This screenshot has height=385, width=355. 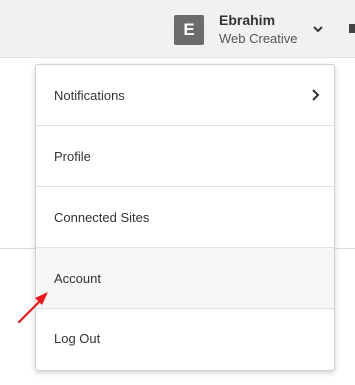 I want to click on user-role: Web Creative, so click(x=258, y=38).